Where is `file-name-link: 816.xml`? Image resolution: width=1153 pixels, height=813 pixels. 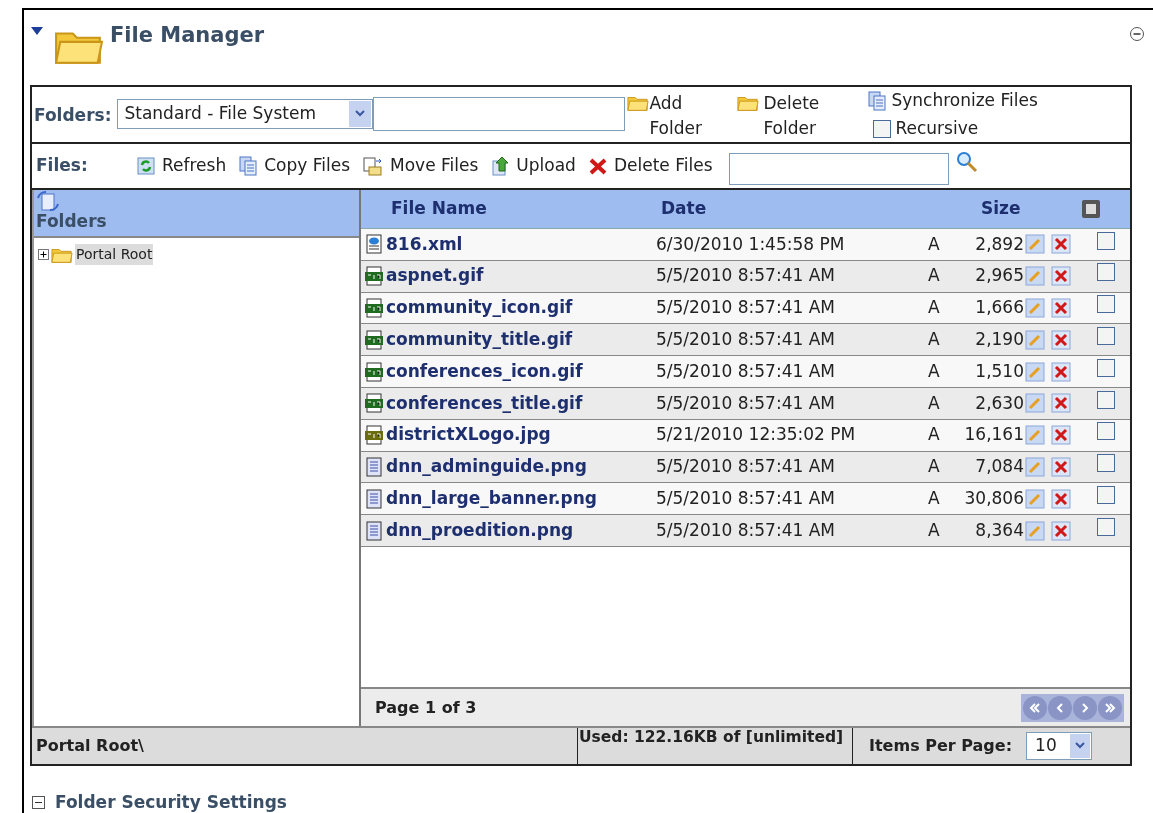 file-name-link: 816.xml is located at coordinates (521, 244).